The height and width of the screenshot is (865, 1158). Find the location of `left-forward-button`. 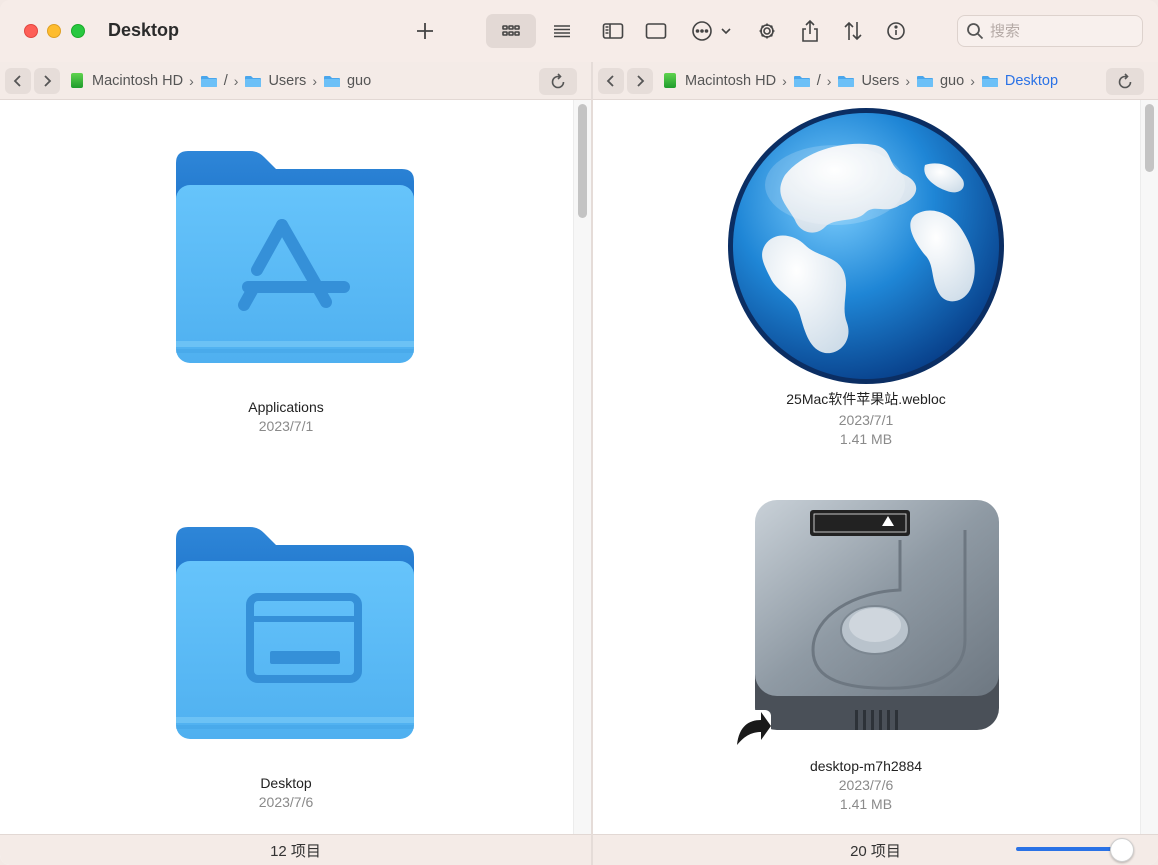

left-forward-button is located at coordinates (47, 80).